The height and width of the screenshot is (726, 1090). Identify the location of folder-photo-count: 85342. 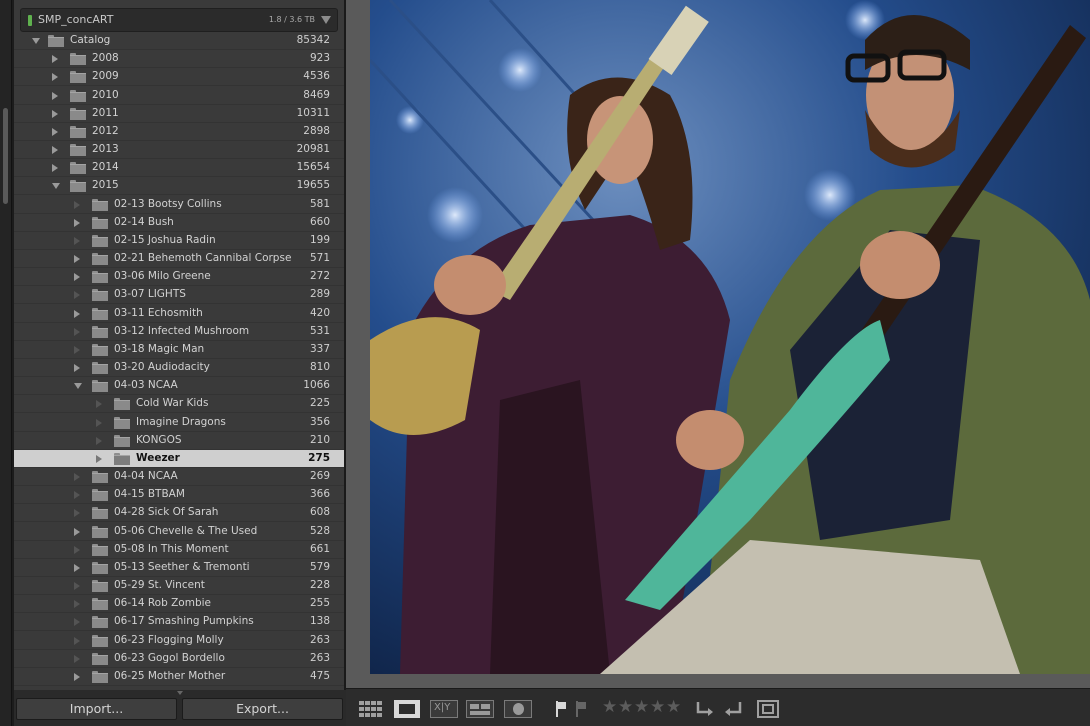
(313, 40).